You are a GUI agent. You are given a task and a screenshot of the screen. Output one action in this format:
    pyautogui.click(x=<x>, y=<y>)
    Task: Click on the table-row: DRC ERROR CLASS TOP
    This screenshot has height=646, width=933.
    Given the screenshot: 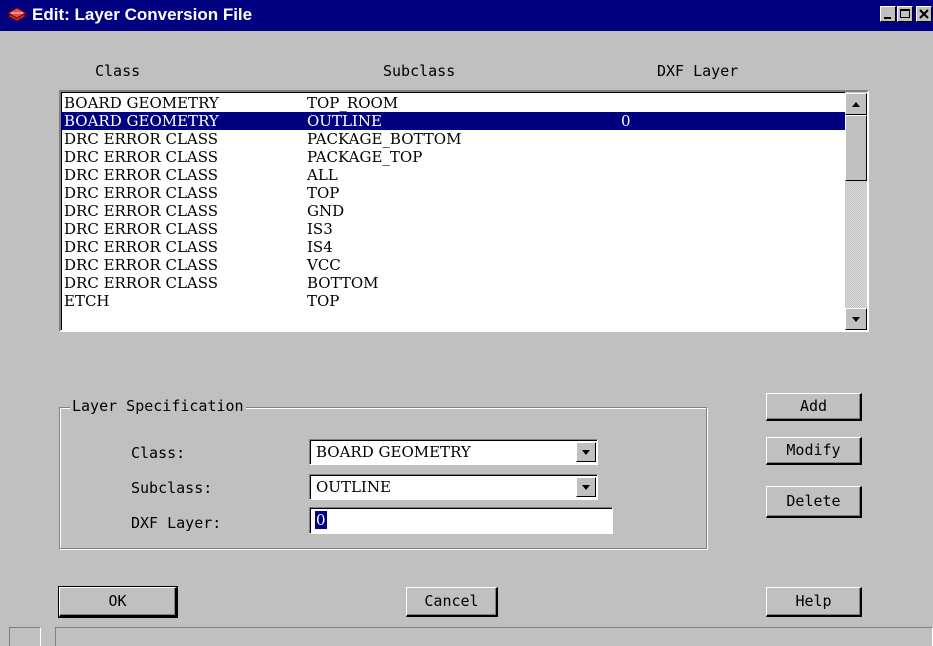 What is the action you would take?
    pyautogui.click(x=453, y=193)
    